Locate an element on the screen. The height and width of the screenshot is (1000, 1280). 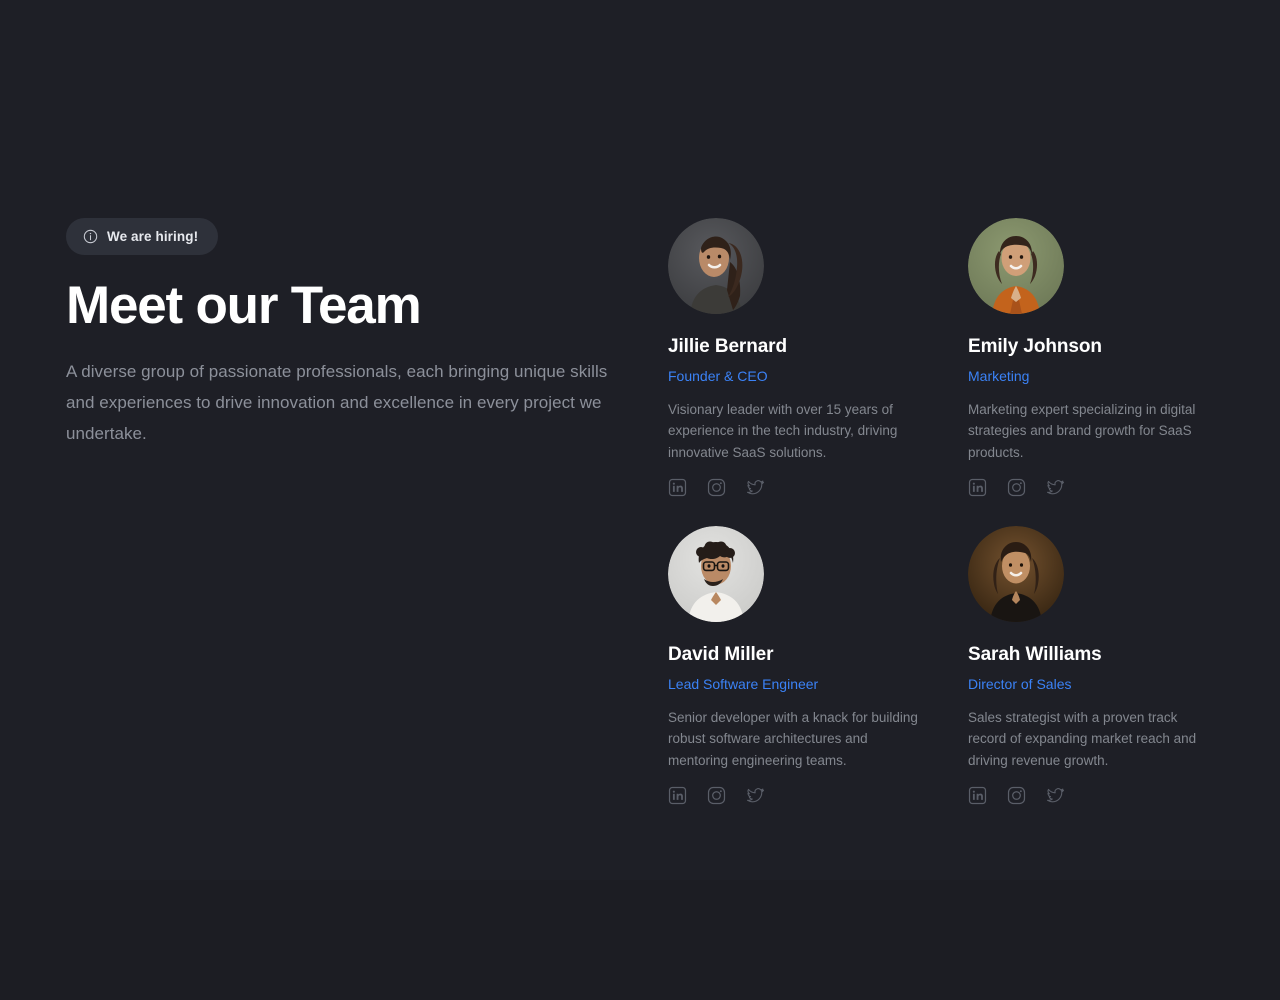
hiring-badge: We are hiring! is located at coordinates (142, 236).